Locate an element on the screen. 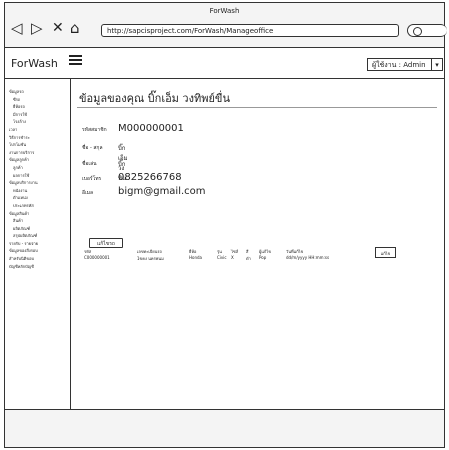 The width and height of the screenshot is (449, 450). sidebar-item: บัญชีหลักบัญชี is located at coordinates (39, 267).